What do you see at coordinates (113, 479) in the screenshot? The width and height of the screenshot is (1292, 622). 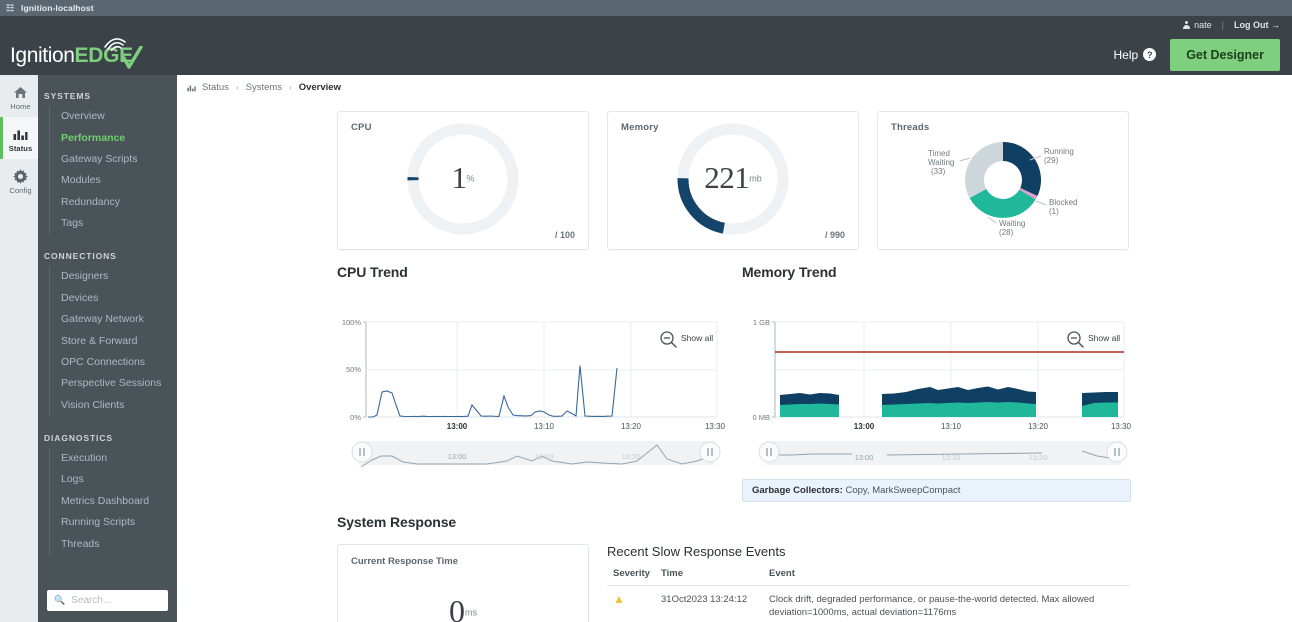 I see `sidebar-item-logs: Logs` at bounding box center [113, 479].